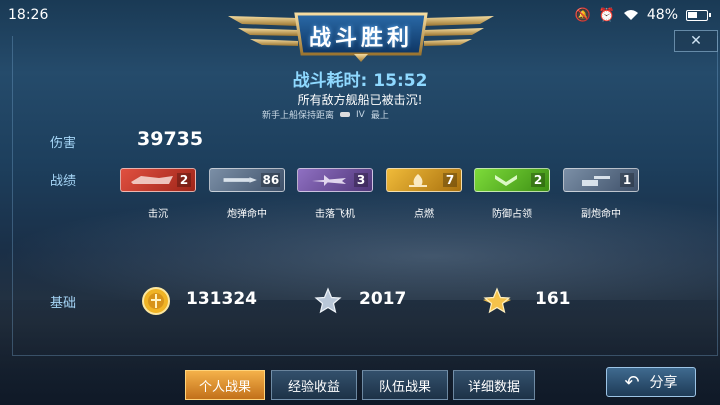 This screenshot has height=405, width=720. I want to click on medal-shell-hit: 86, so click(247, 180).